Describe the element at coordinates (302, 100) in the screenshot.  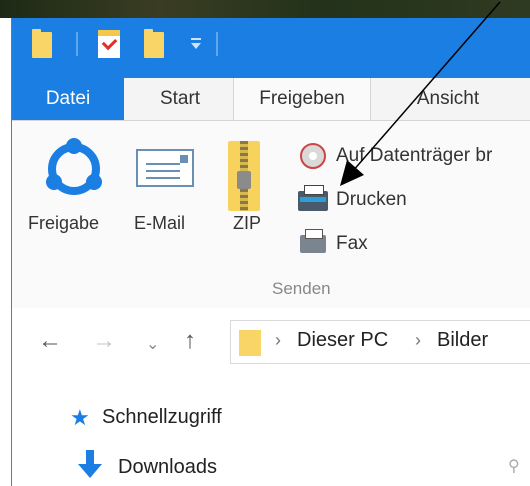
I see `tab-freigeben: Freigeben` at that location.